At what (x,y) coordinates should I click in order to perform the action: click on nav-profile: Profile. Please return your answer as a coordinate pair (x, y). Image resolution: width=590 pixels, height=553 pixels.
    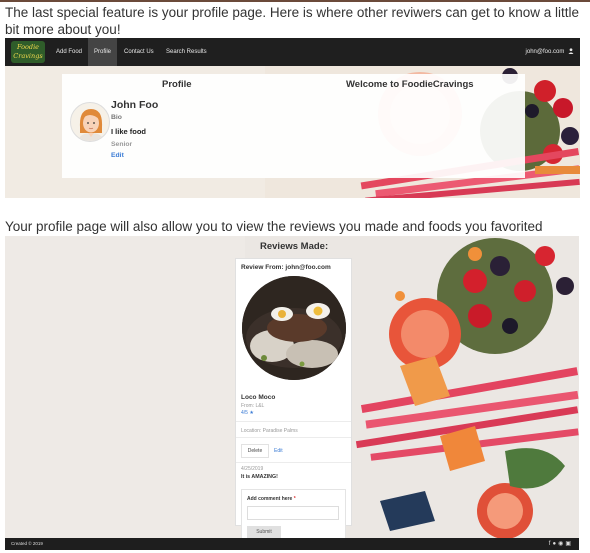
    Looking at the image, I should click on (103, 52).